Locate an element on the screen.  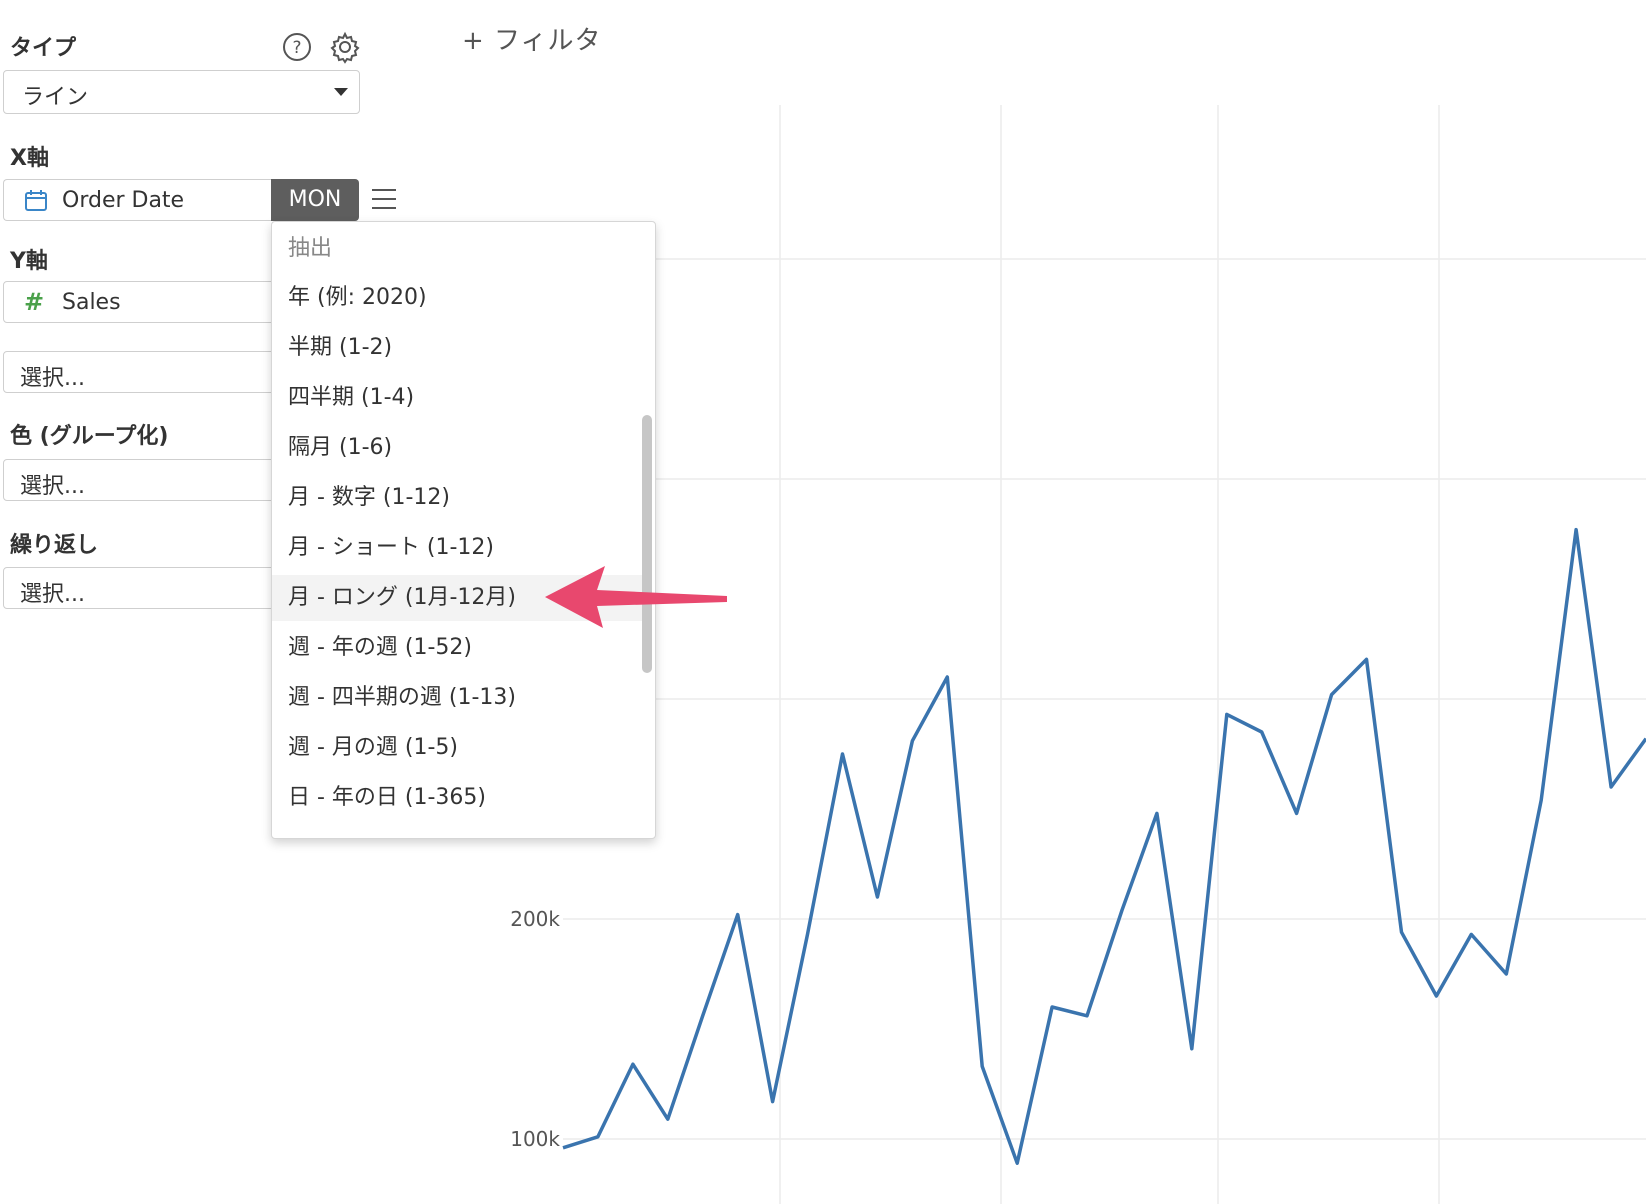
arrow-annotation-icon is located at coordinates (636, 597).